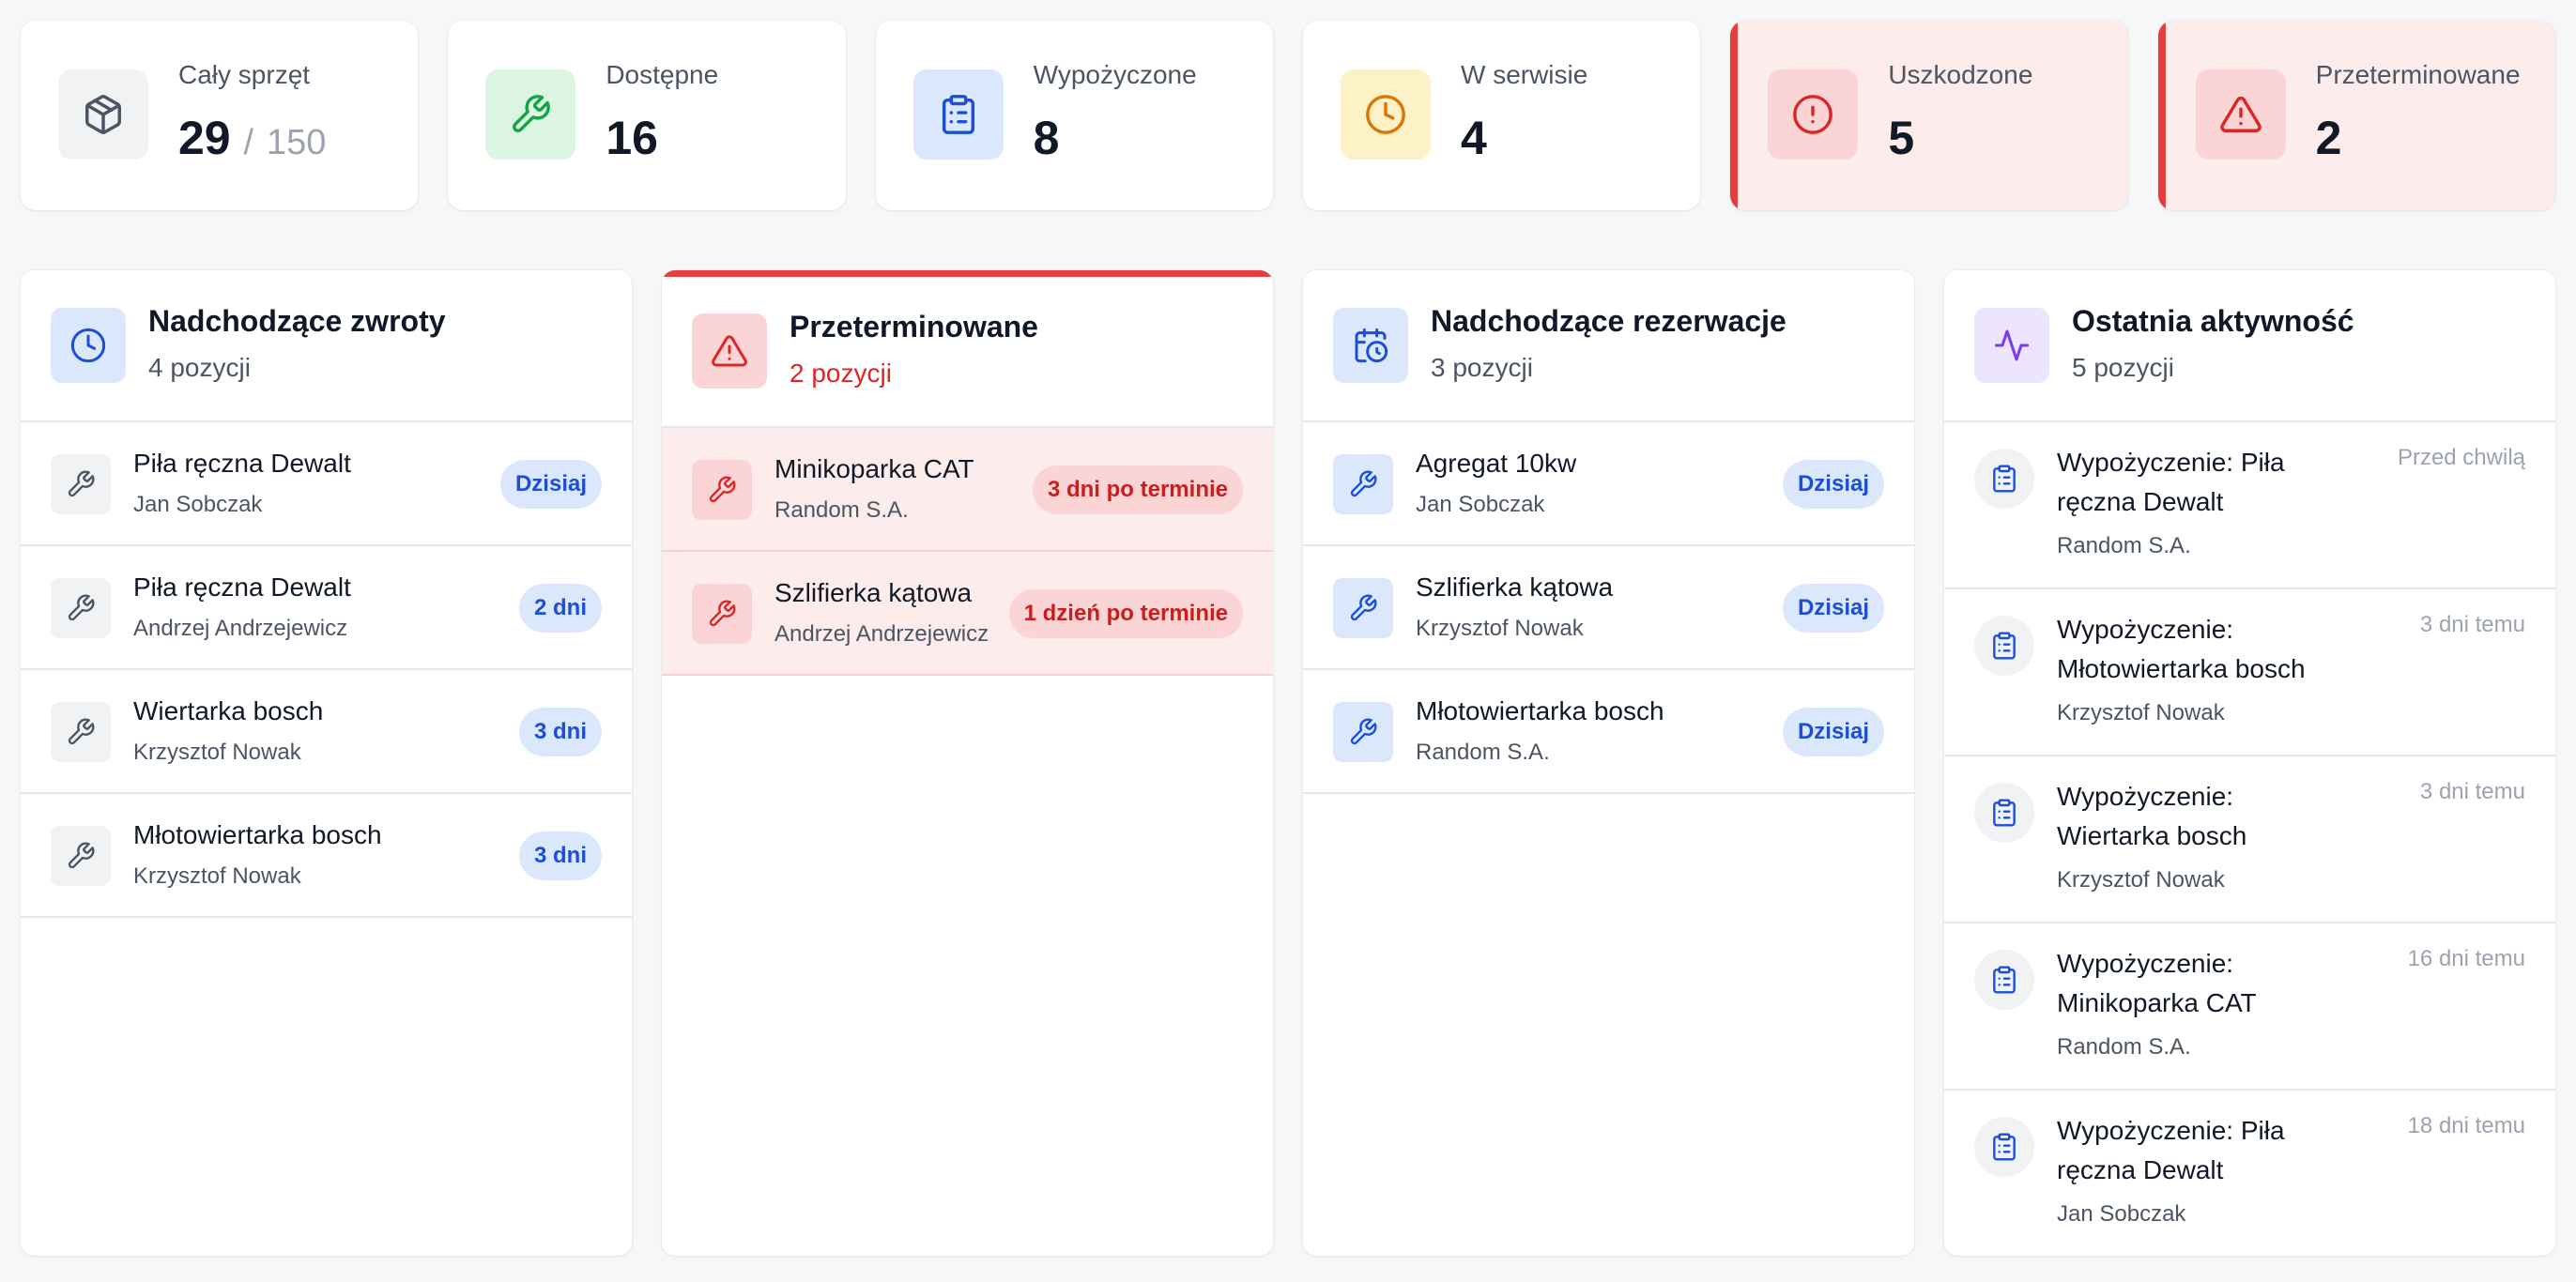 This screenshot has width=2576, height=1282. I want to click on stat-label: Cały sprzęt, so click(245, 75).